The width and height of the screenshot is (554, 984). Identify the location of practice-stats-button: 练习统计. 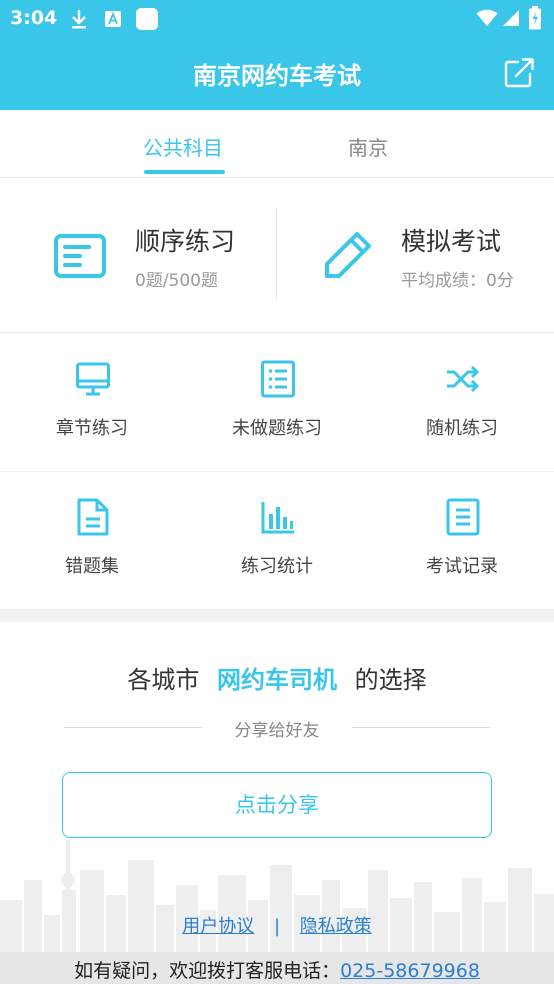
(277, 541).